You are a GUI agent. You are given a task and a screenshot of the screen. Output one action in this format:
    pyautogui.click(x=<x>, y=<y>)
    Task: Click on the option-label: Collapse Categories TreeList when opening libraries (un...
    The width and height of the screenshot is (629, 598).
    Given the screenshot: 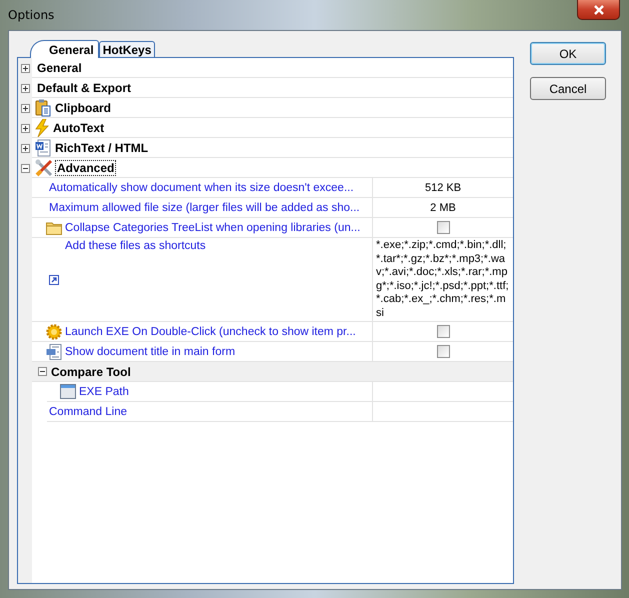 What is the action you would take?
    pyautogui.click(x=212, y=228)
    